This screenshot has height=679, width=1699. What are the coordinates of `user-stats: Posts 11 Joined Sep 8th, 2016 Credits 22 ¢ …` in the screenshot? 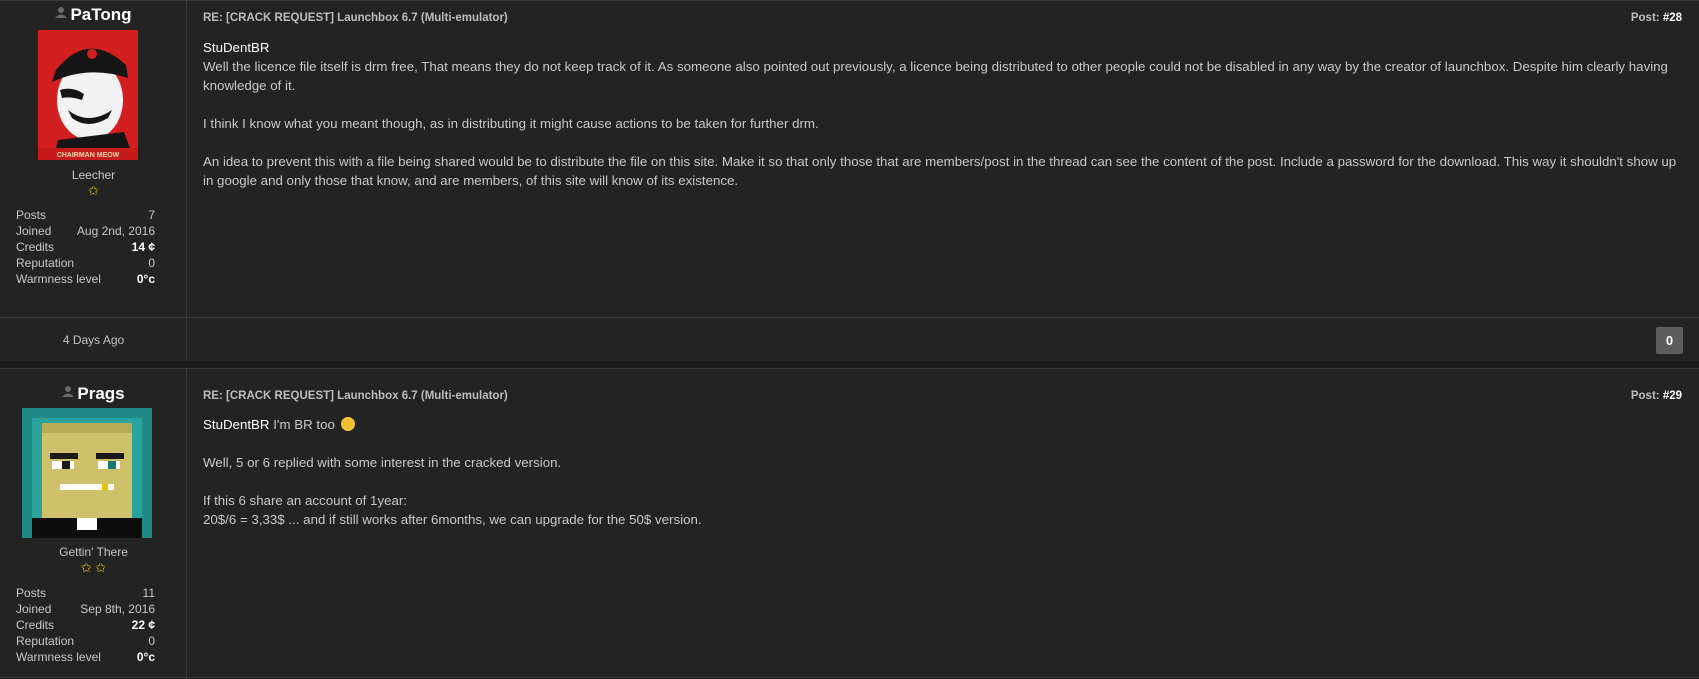 It's located at (85, 625).